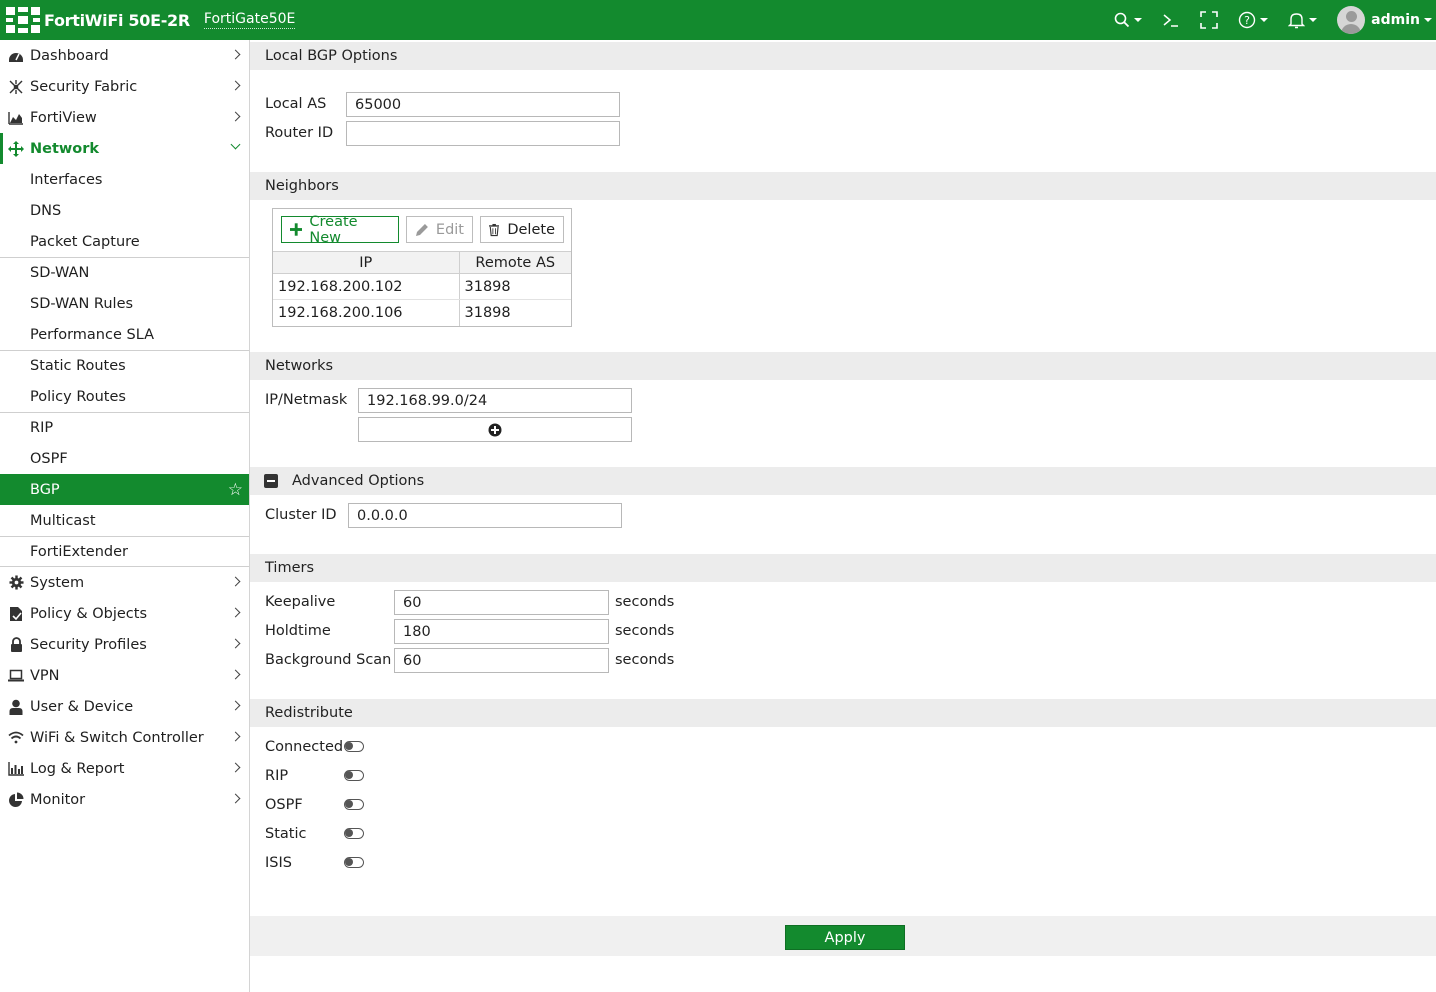  I want to click on delete-button: Delete, so click(522, 229).